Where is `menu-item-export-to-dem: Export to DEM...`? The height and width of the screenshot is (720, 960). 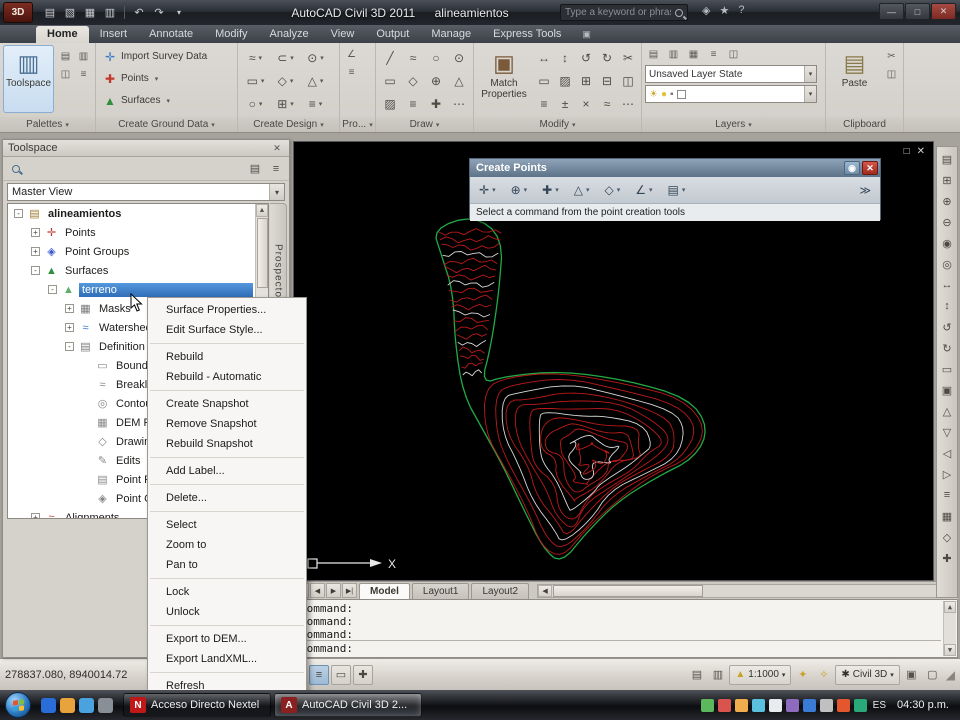 menu-item-export-to-dem: Export to DEM... is located at coordinates (227, 639).